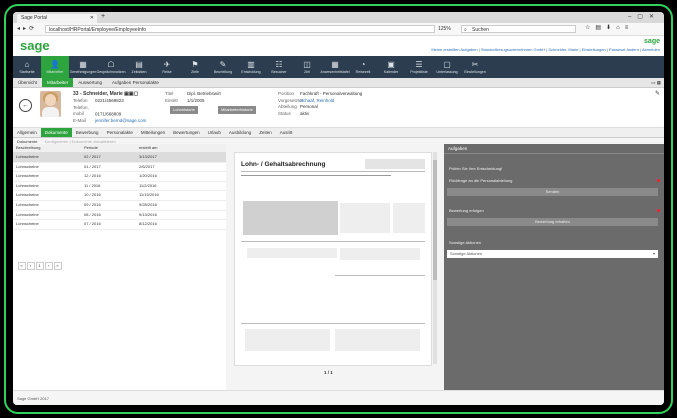  What do you see at coordinates (55, 67) in the screenshot?
I see `module-mitarbeiter: 👤 Mitarbeiter` at bounding box center [55, 67].